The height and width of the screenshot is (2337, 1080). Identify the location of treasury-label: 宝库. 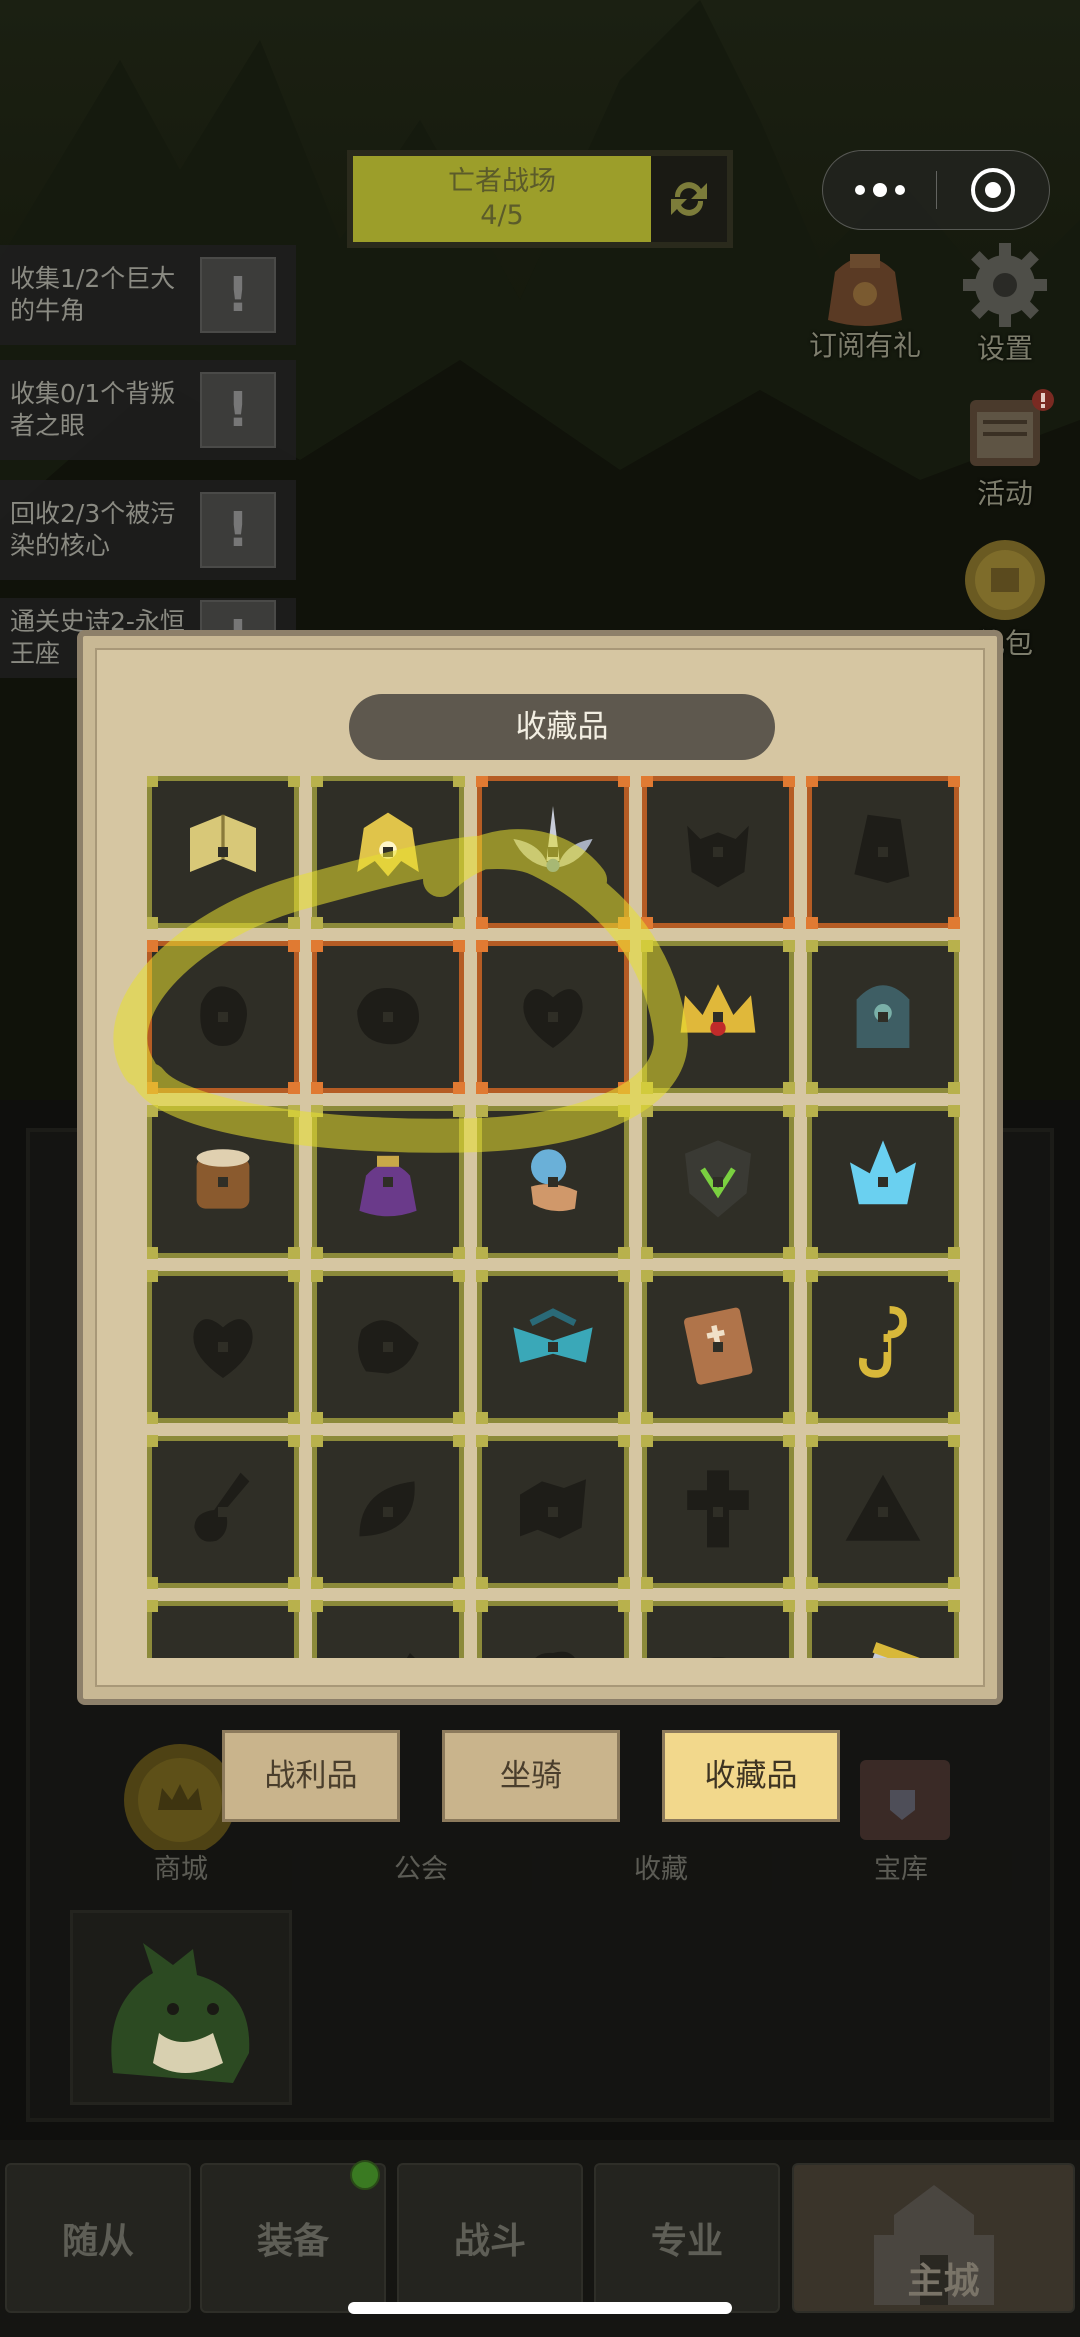
(901, 1870).